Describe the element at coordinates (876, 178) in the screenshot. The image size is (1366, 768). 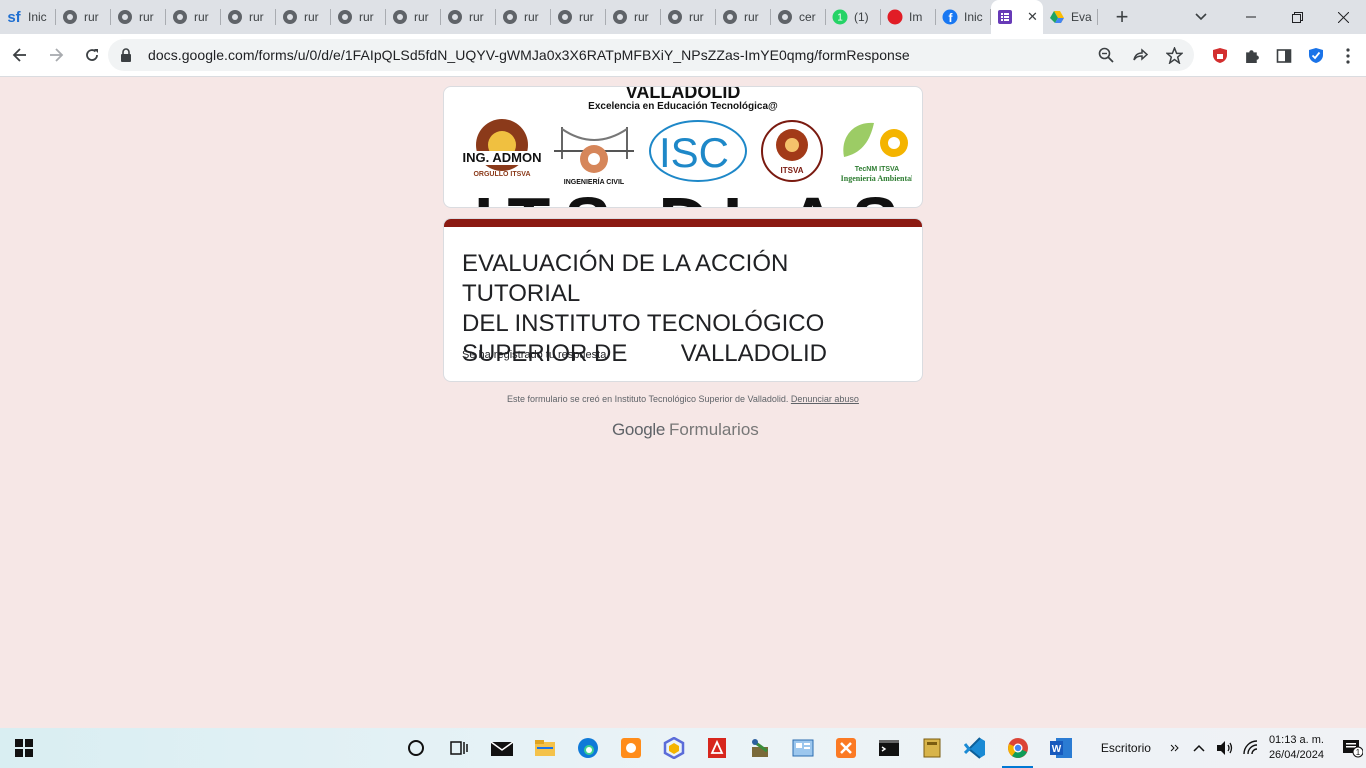
I see `logo-sublabel: Ingeniería Ambiental` at that location.